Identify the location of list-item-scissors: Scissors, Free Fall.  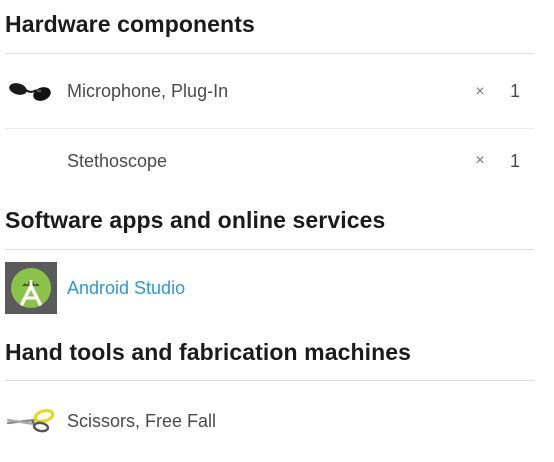
(269, 421).